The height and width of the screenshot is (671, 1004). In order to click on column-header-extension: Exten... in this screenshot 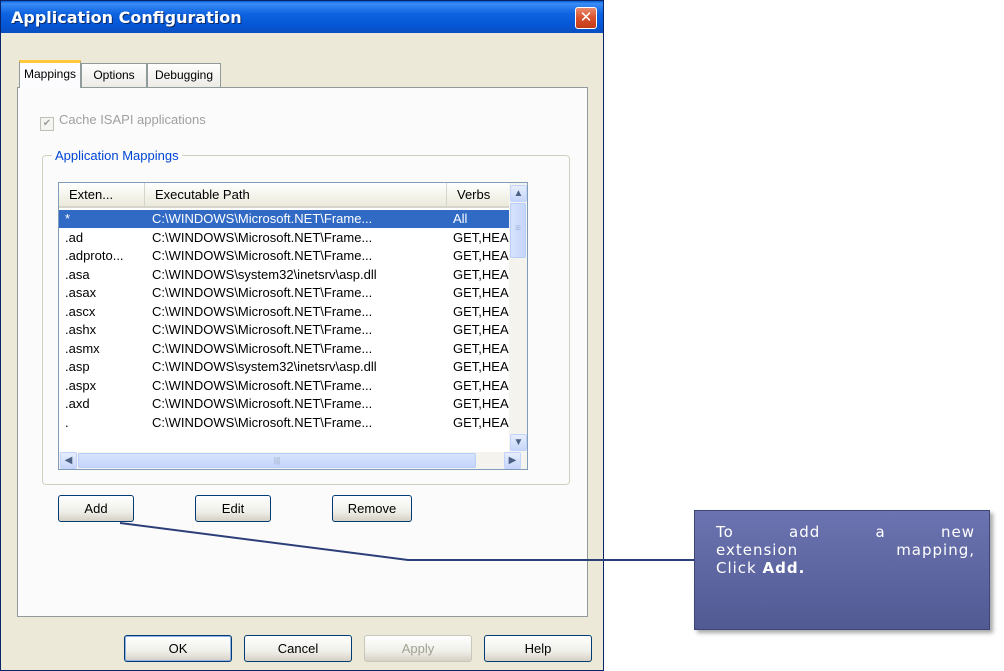, I will do `click(102, 195)`.